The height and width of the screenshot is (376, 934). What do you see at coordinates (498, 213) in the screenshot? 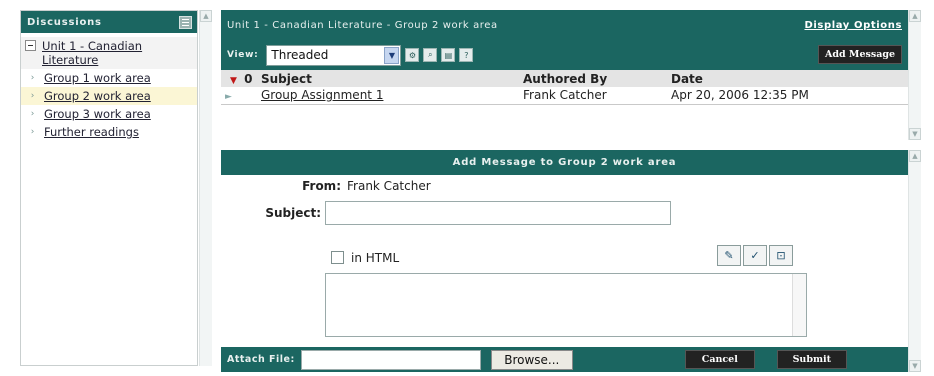
I see `subject-input` at bounding box center [498, 213].